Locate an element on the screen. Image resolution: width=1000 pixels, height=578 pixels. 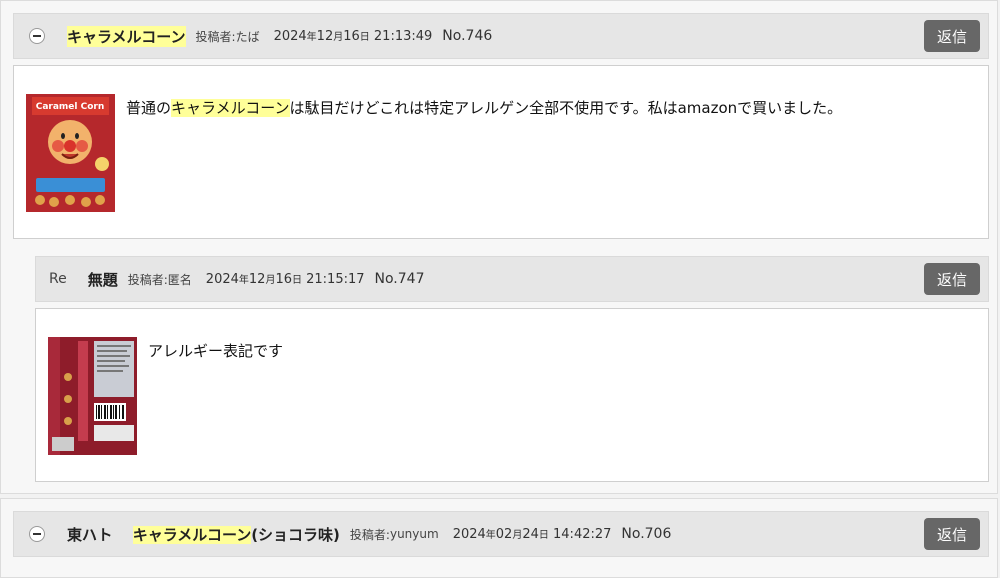
post-title: キャラメルコーン is located at coordinates (126, 36).